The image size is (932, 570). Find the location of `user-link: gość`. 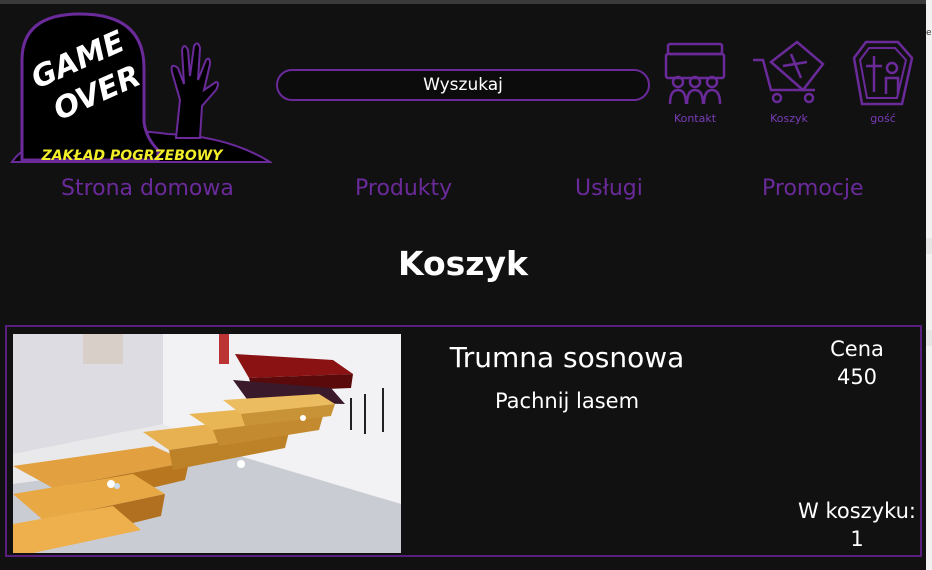

user-link: gość is located at coordinates (883, 82).